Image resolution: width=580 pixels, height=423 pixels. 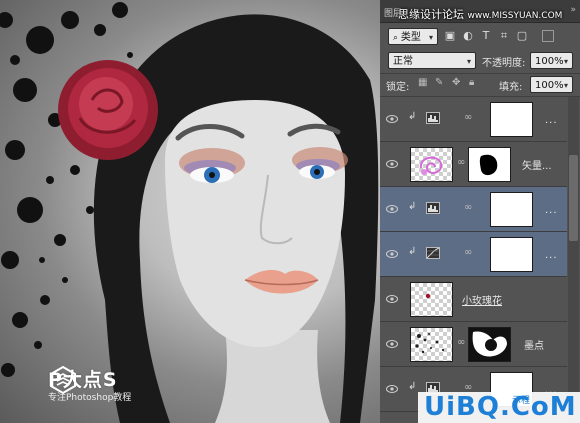 I want to click on type-filter-icon: T, so click(x=486, y=36).